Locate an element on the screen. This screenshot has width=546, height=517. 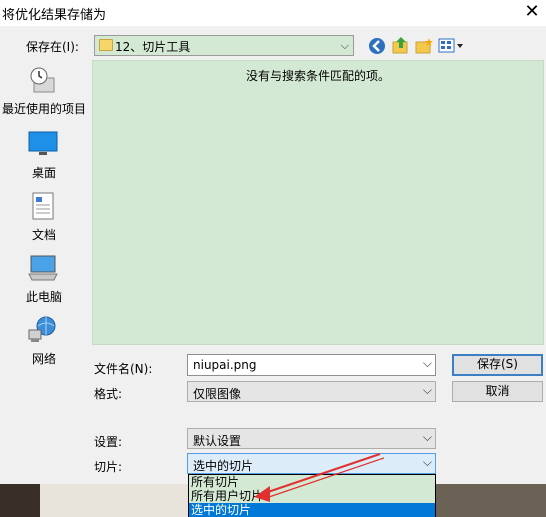
places-bar: 最近使用的项目 桌面 文档 此电脑 网络 is located at coordinates (44, 213).